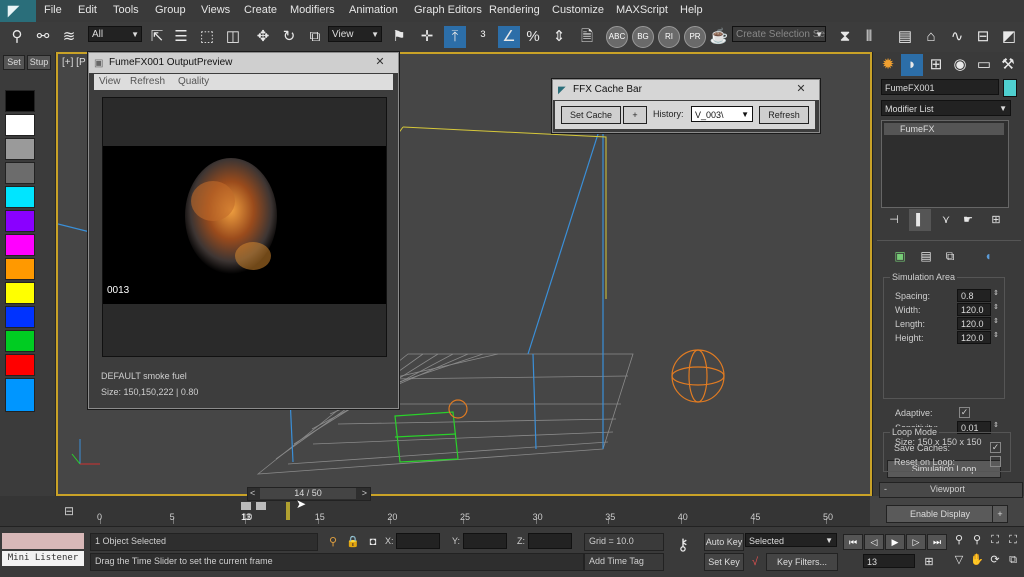 The height and width of the screenshot is (577, 1024). Describe the element at coordinates (722, 114) in the screenshot. I see `history-dropdown: V_003\ ▼` at that location.